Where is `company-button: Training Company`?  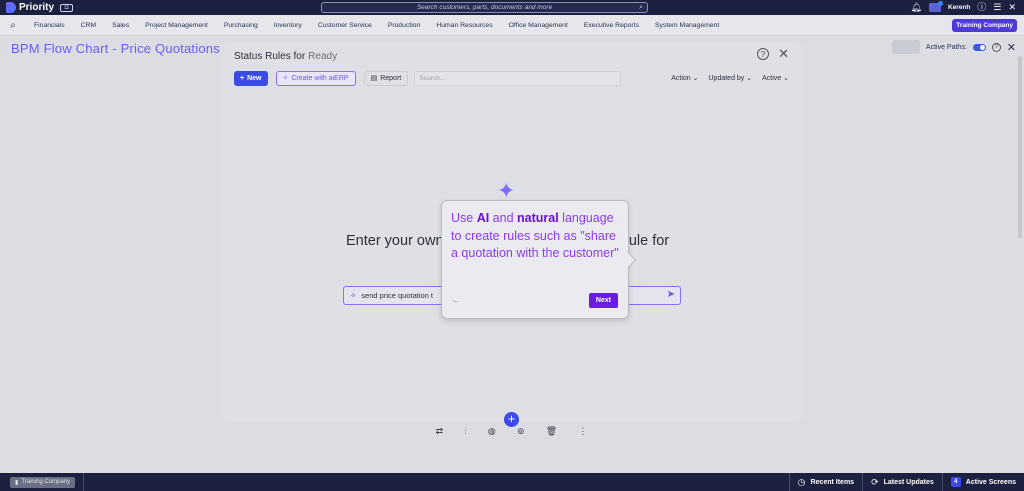
company-button: Training Company is located at coordinates (984, 25).